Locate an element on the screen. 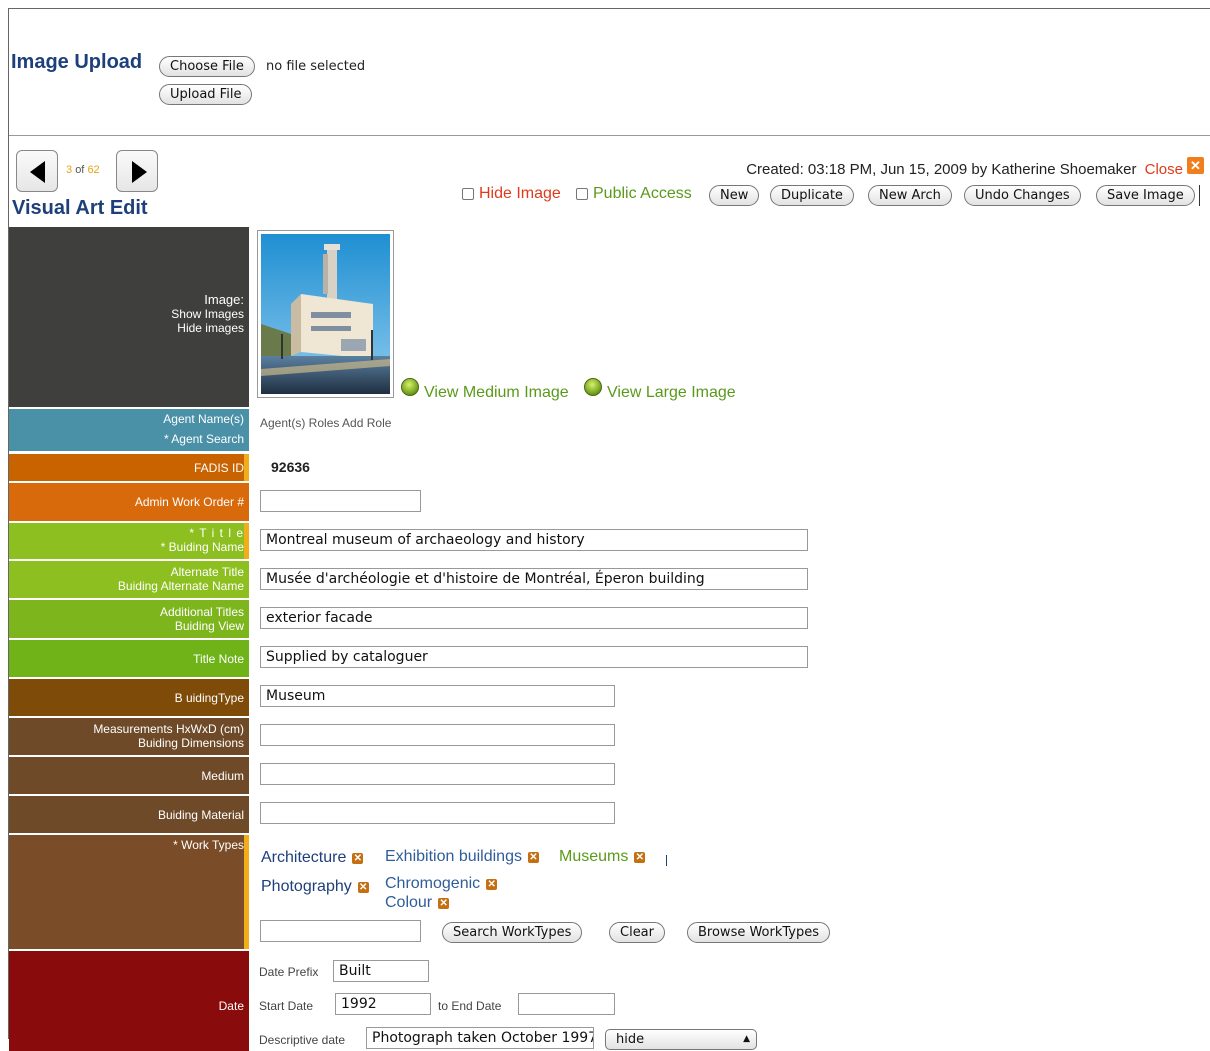  work-type-label: Exhibition buildings is located at coordinates (453, 856).